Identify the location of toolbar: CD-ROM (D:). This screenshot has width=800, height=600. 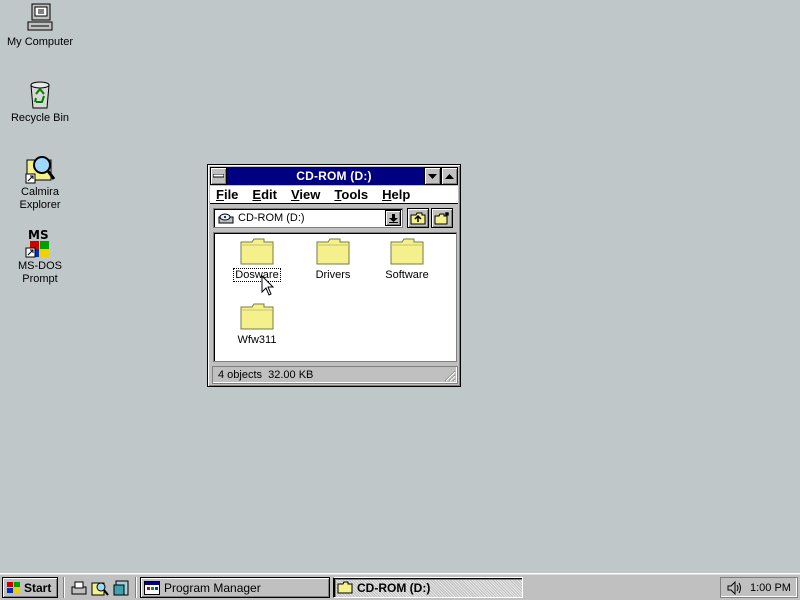
(334, 218).